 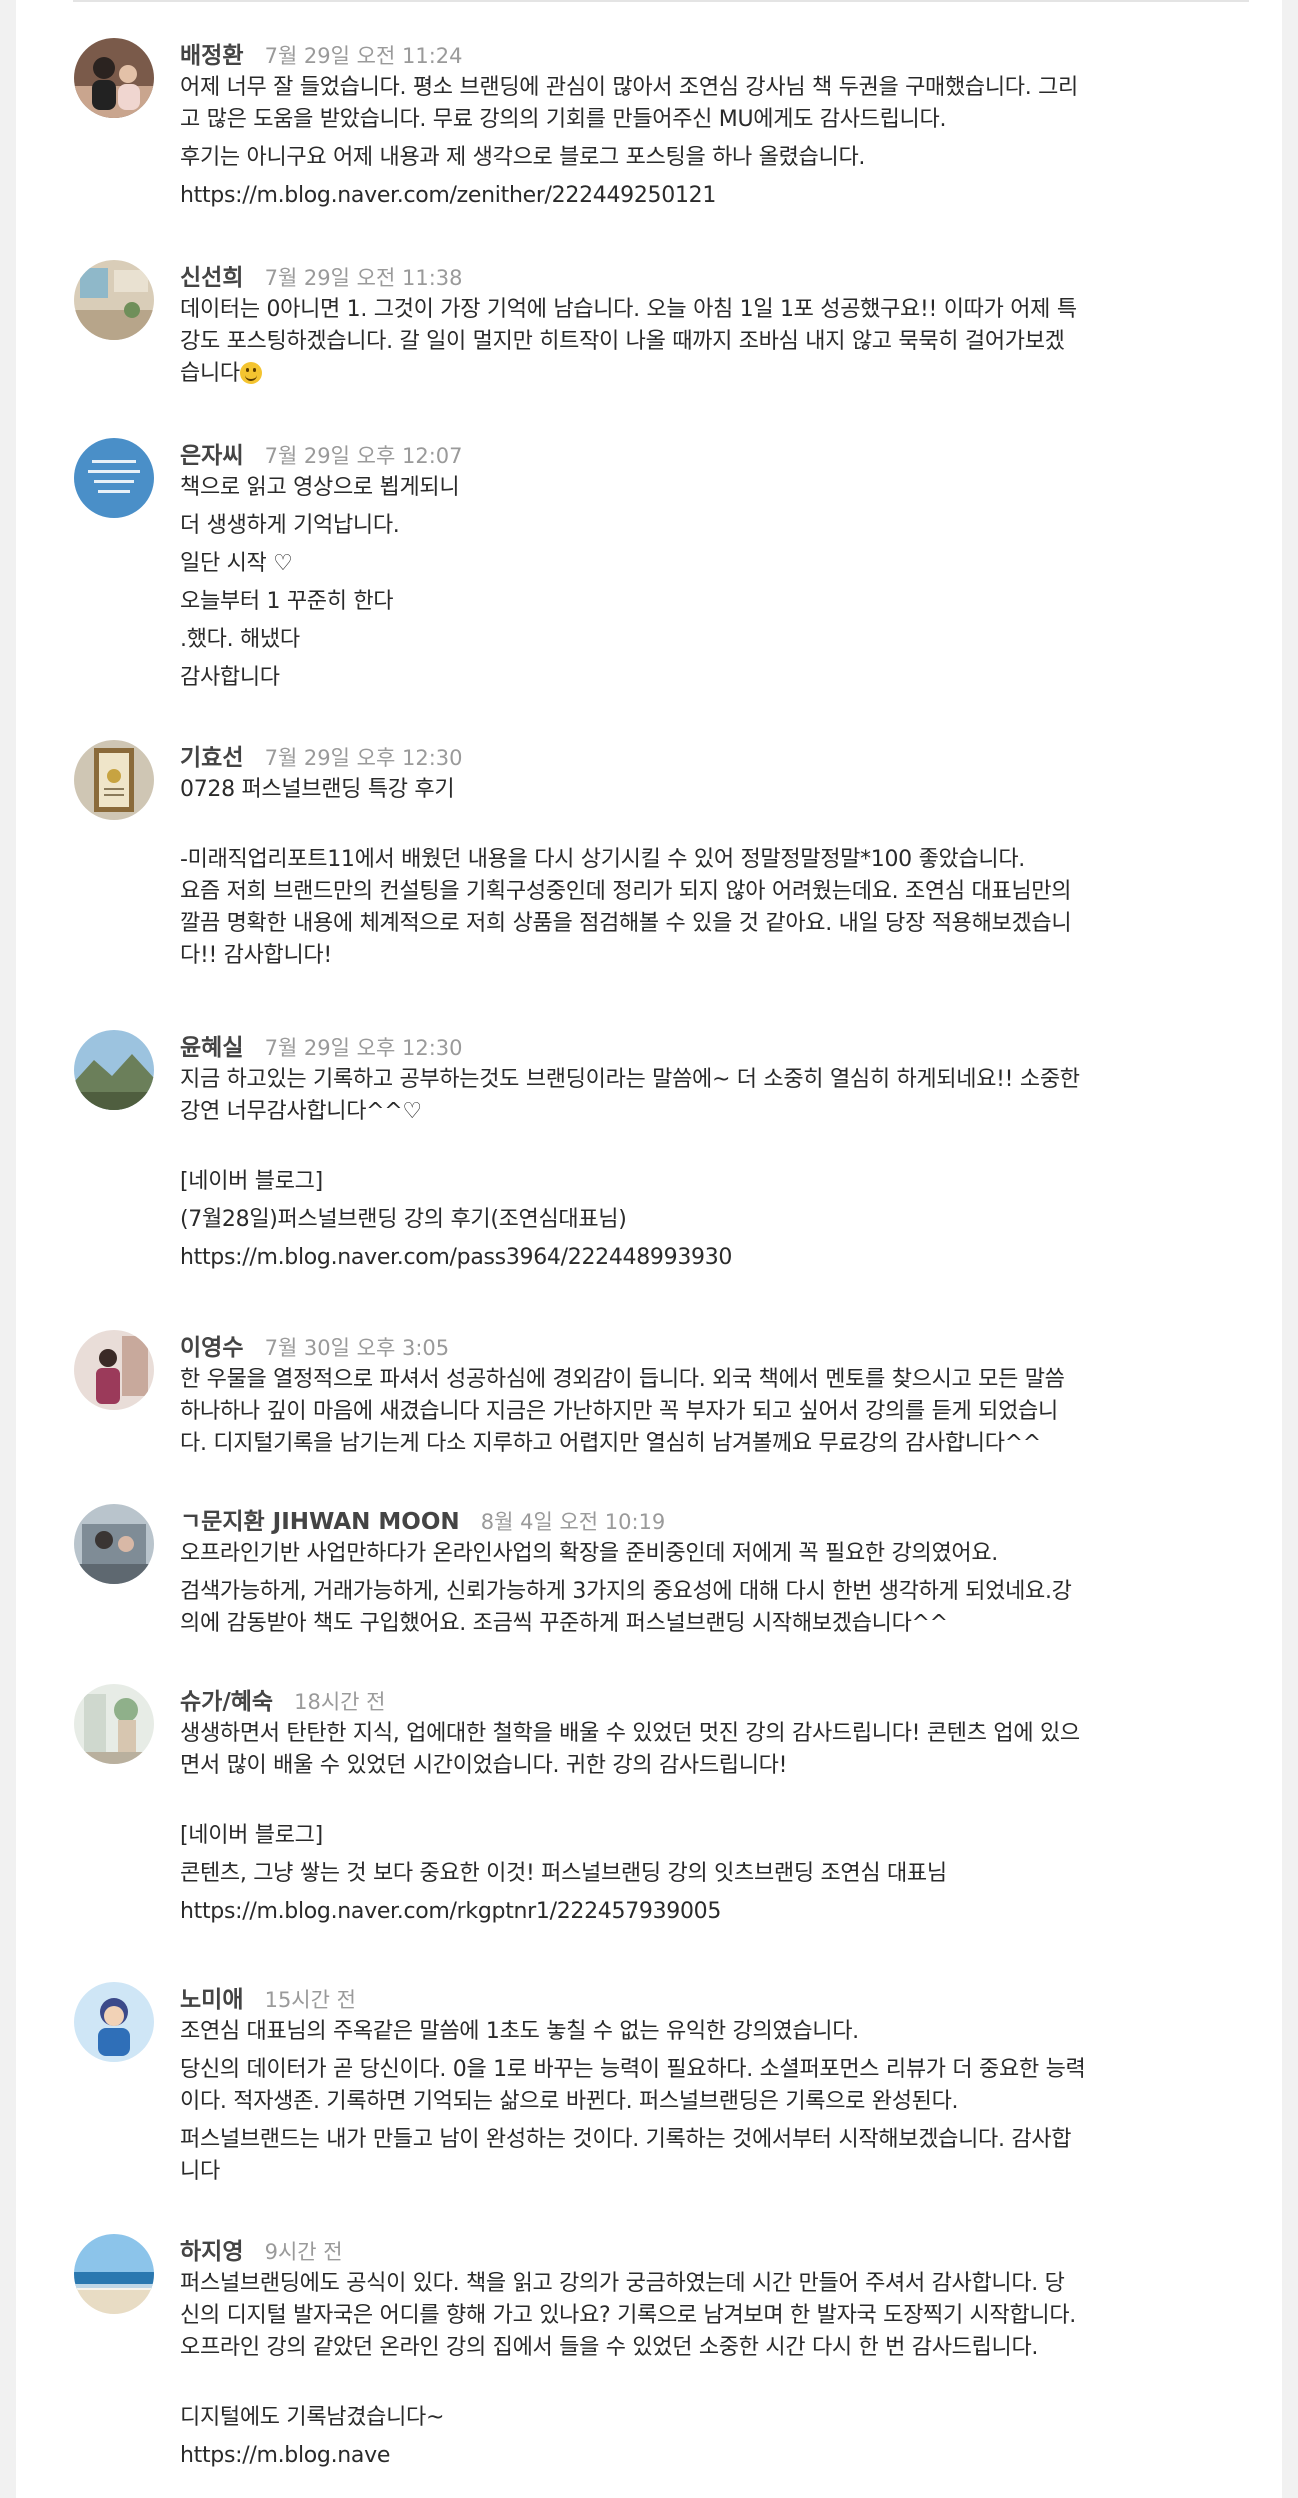 What do you see at coordinates (290, 525) in the screenshot?
I see `comment-line: 더 생생하게 기억납니다.` at bounding box center [290, 525].